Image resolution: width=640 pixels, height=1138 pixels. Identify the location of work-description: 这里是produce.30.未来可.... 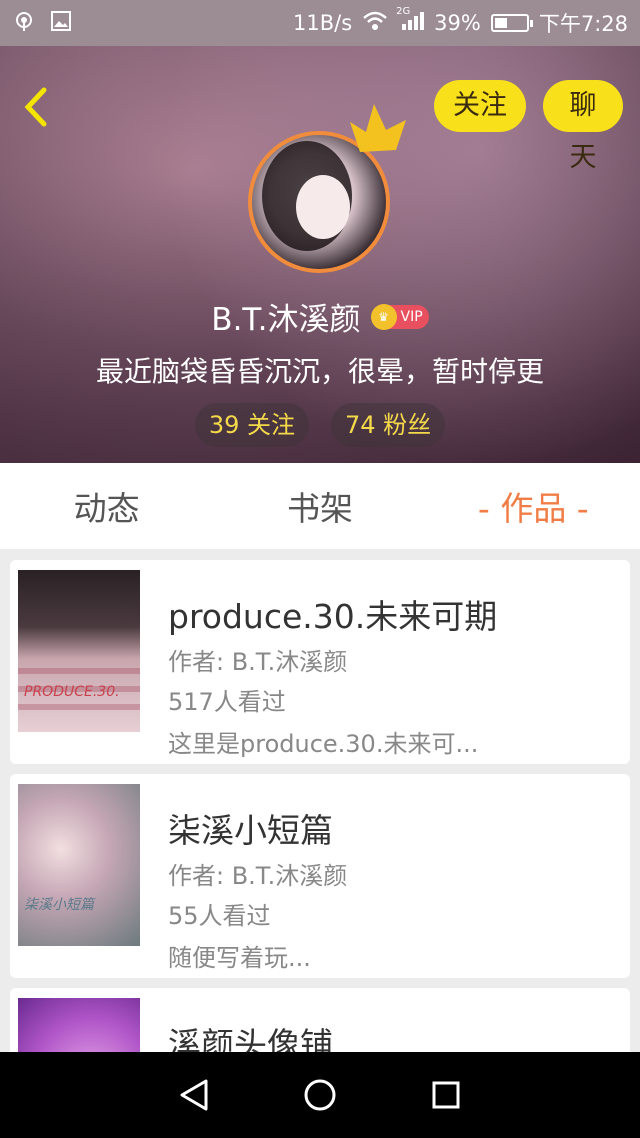
(323, 744).